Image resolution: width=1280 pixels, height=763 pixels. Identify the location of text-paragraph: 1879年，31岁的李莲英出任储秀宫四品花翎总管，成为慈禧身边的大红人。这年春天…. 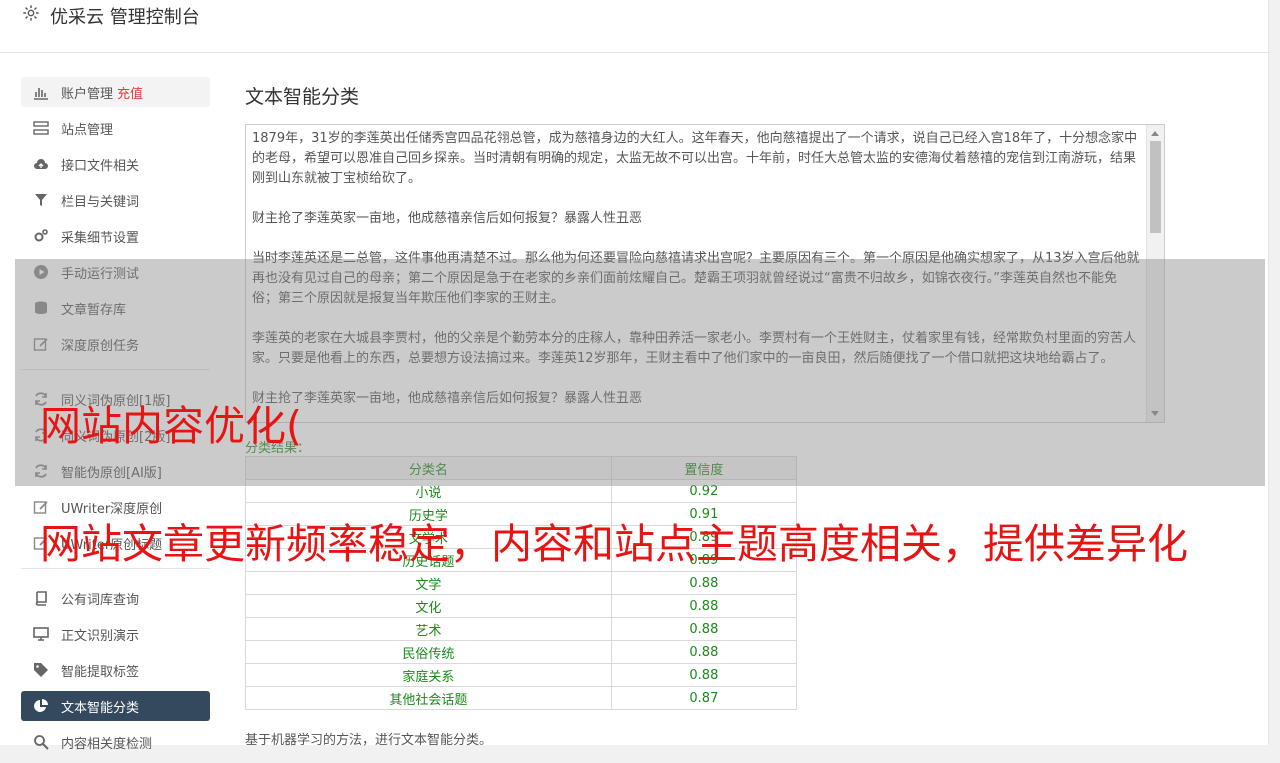
(695, 158).